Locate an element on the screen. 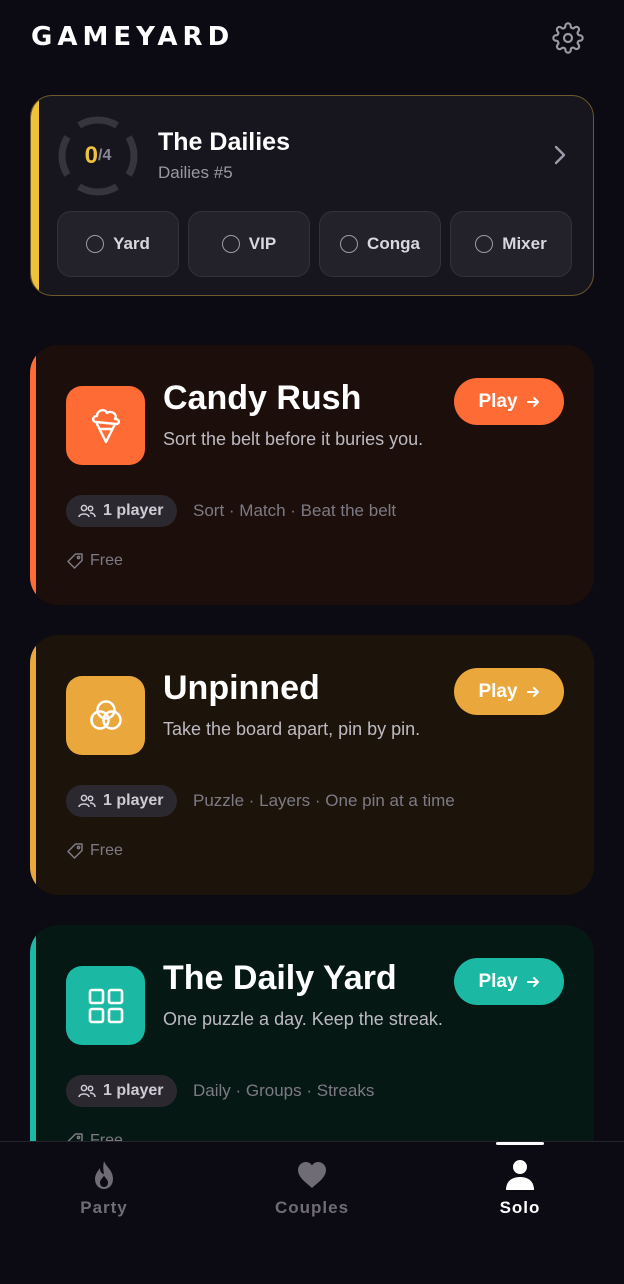 The width and height of the screenshot is (624, 1284). daily-chip-yard: Yard is located at coordinates (118, 244).